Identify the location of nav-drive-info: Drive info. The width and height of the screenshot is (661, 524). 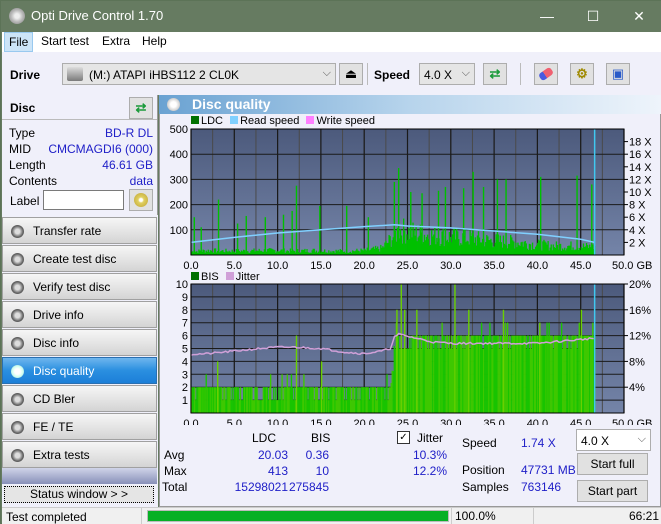
(79, 314).